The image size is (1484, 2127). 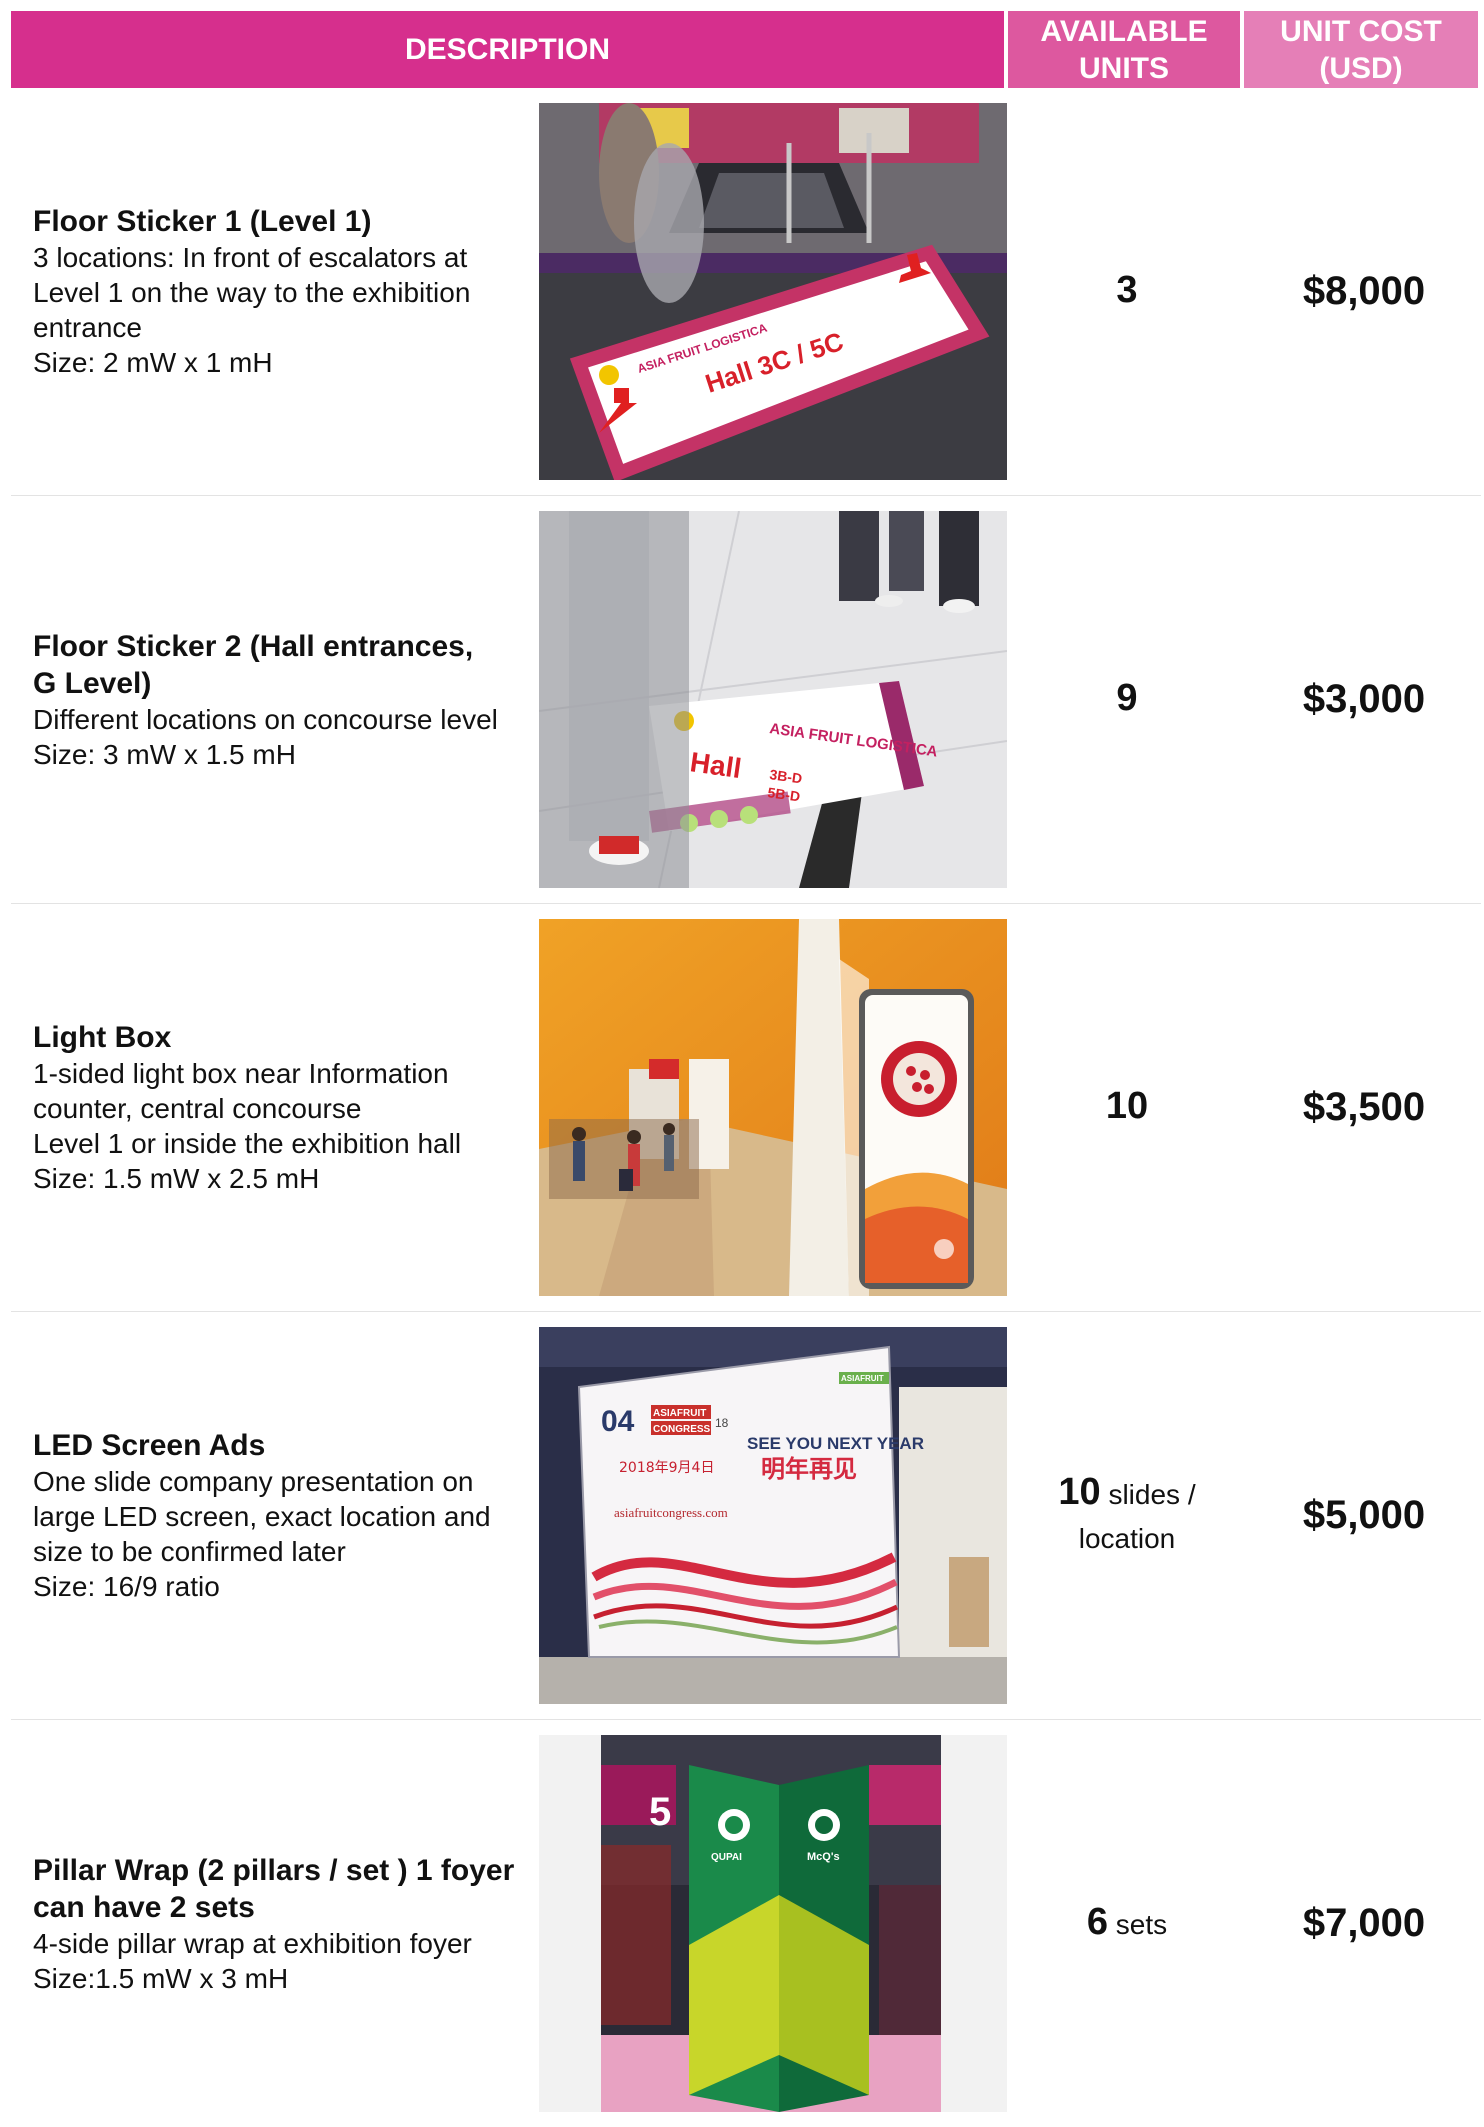 What do you see at coordinates (253, 1481) in the screenshot?
I see `item-detail: One slide company presentation on` at bounding box center [253, 1481].